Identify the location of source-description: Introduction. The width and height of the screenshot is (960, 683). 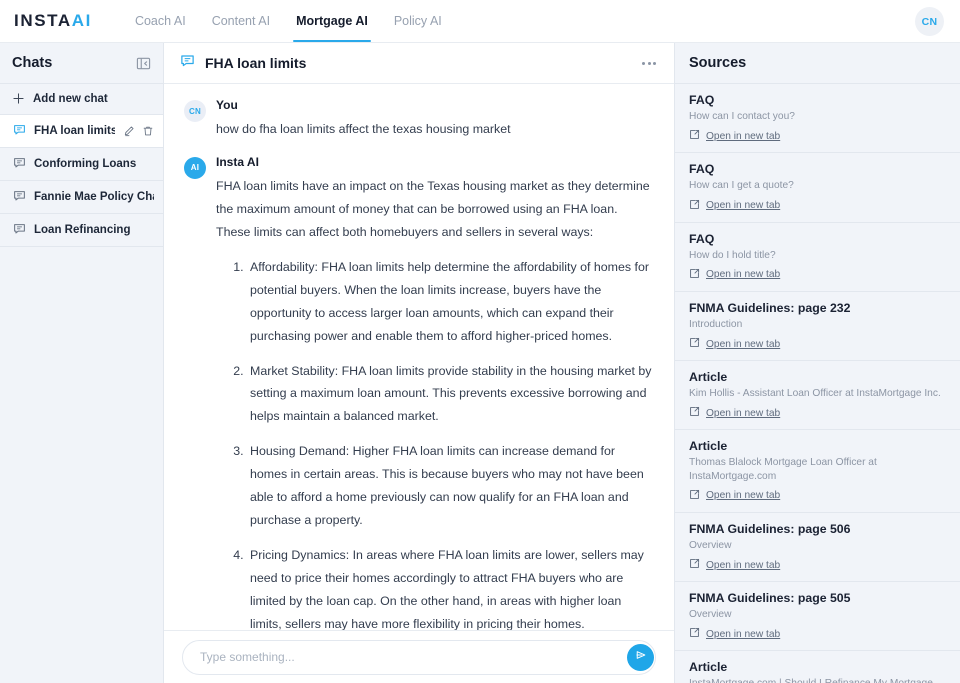
(716, 324).